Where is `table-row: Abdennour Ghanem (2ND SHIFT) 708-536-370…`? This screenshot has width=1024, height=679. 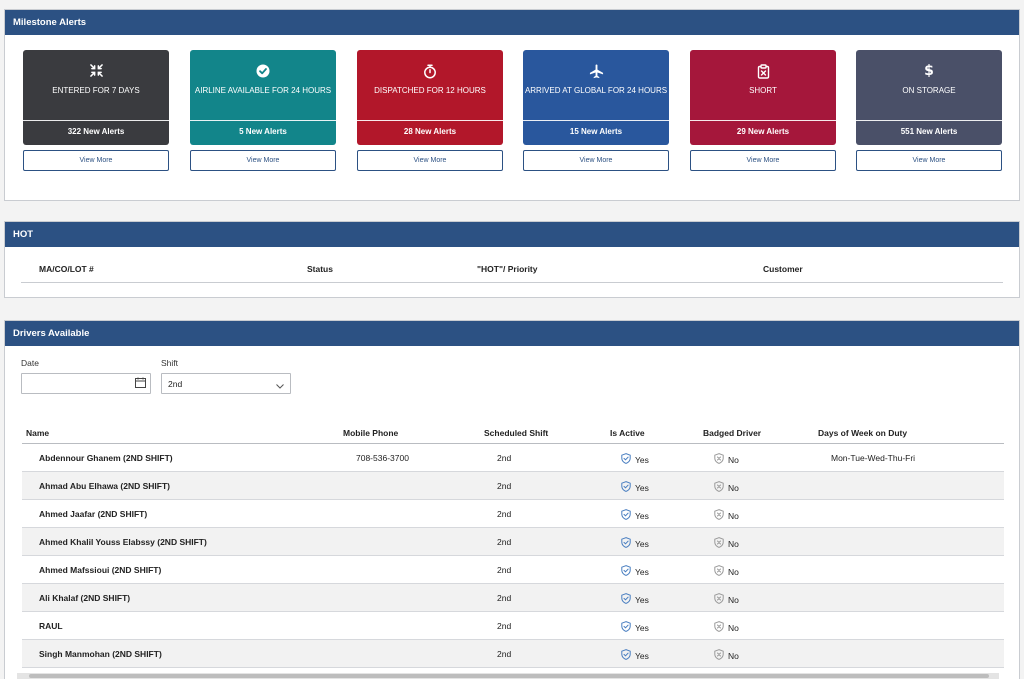
table-row: Abdennour Ghanem (2ND SHIFT) 708-536-370… is located at coordinates (513, 458).